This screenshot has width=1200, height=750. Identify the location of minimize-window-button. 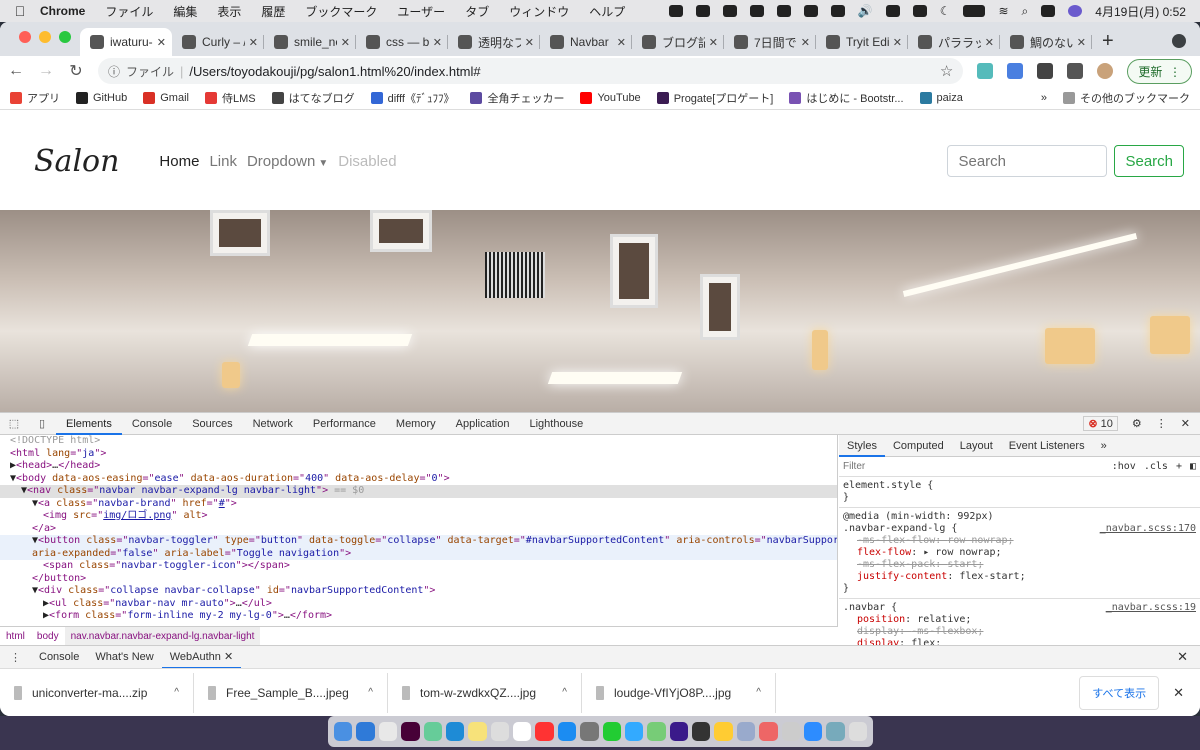
(45, 37).